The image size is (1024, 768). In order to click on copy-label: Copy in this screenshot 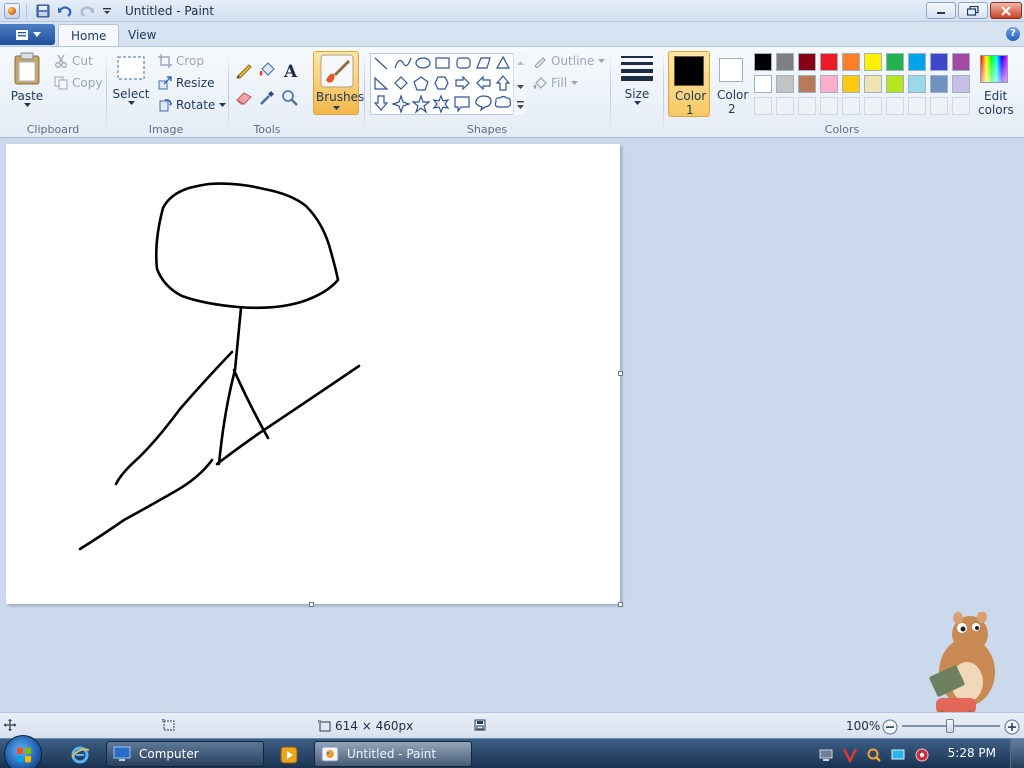, I will do `click(87, 83)`.